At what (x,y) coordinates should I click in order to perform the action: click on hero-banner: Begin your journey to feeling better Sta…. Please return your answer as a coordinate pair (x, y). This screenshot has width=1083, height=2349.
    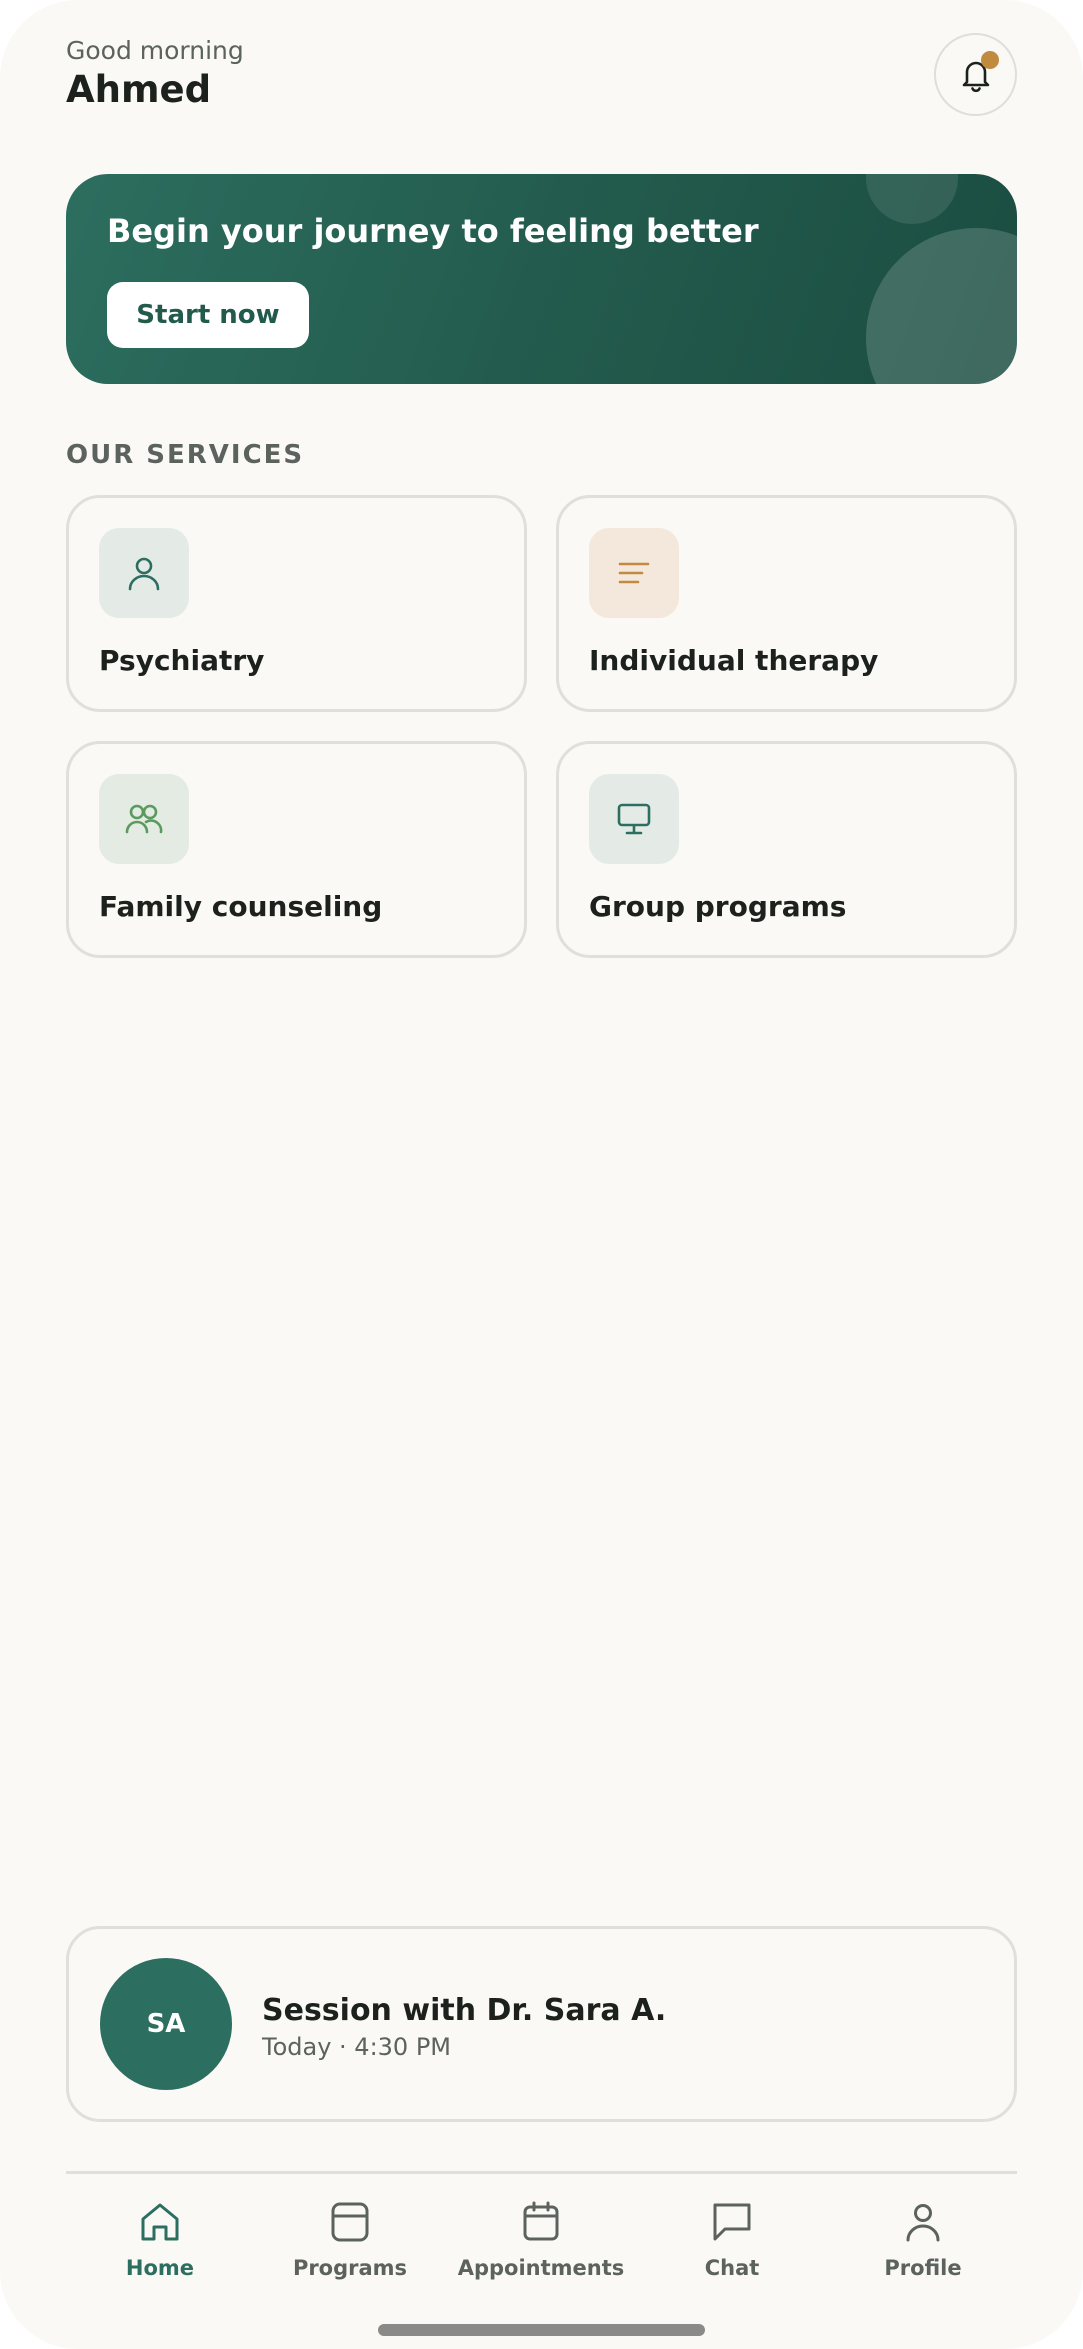
    Looking at the image, I should click on (541, 279).